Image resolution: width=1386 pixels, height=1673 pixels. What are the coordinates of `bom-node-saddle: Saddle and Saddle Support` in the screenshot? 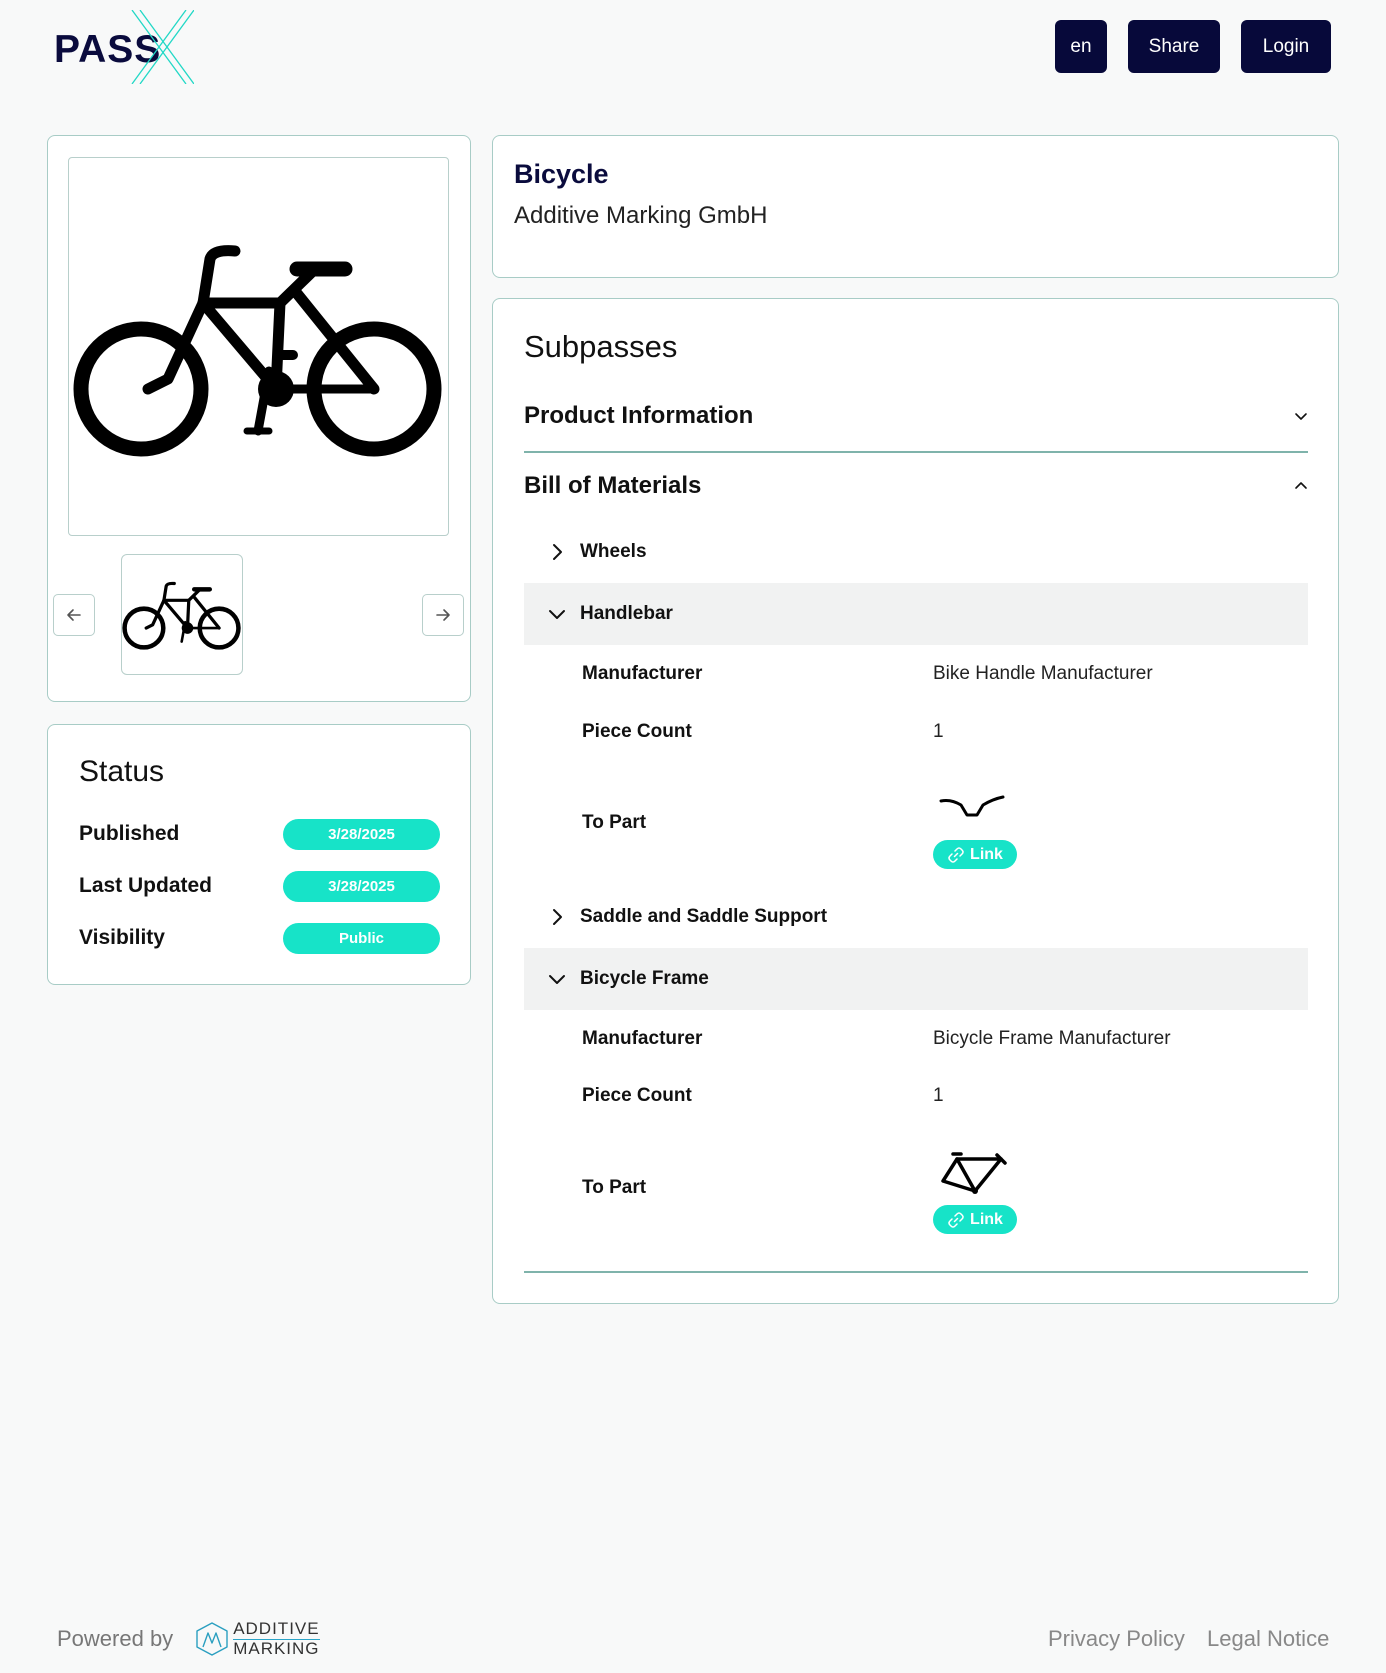 It's located at (916, 917).